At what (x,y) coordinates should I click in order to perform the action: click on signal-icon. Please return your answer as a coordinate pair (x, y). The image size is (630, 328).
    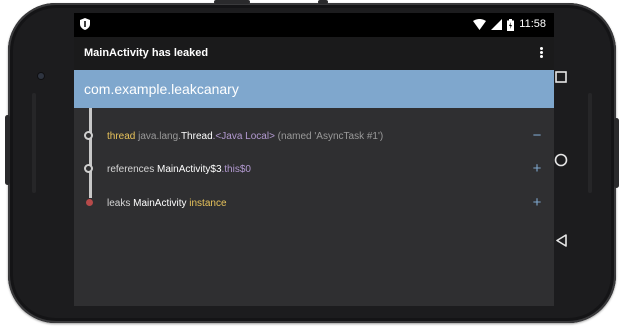
    Looking at the image, I should click on (497, 24).